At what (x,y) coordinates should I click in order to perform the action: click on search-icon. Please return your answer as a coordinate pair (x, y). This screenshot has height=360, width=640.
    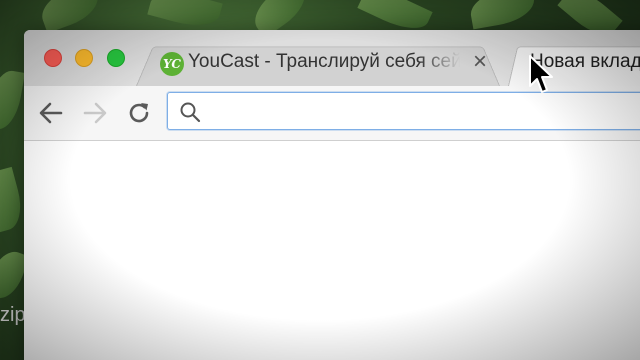
    Looking at the image, I should click on (190, 112).